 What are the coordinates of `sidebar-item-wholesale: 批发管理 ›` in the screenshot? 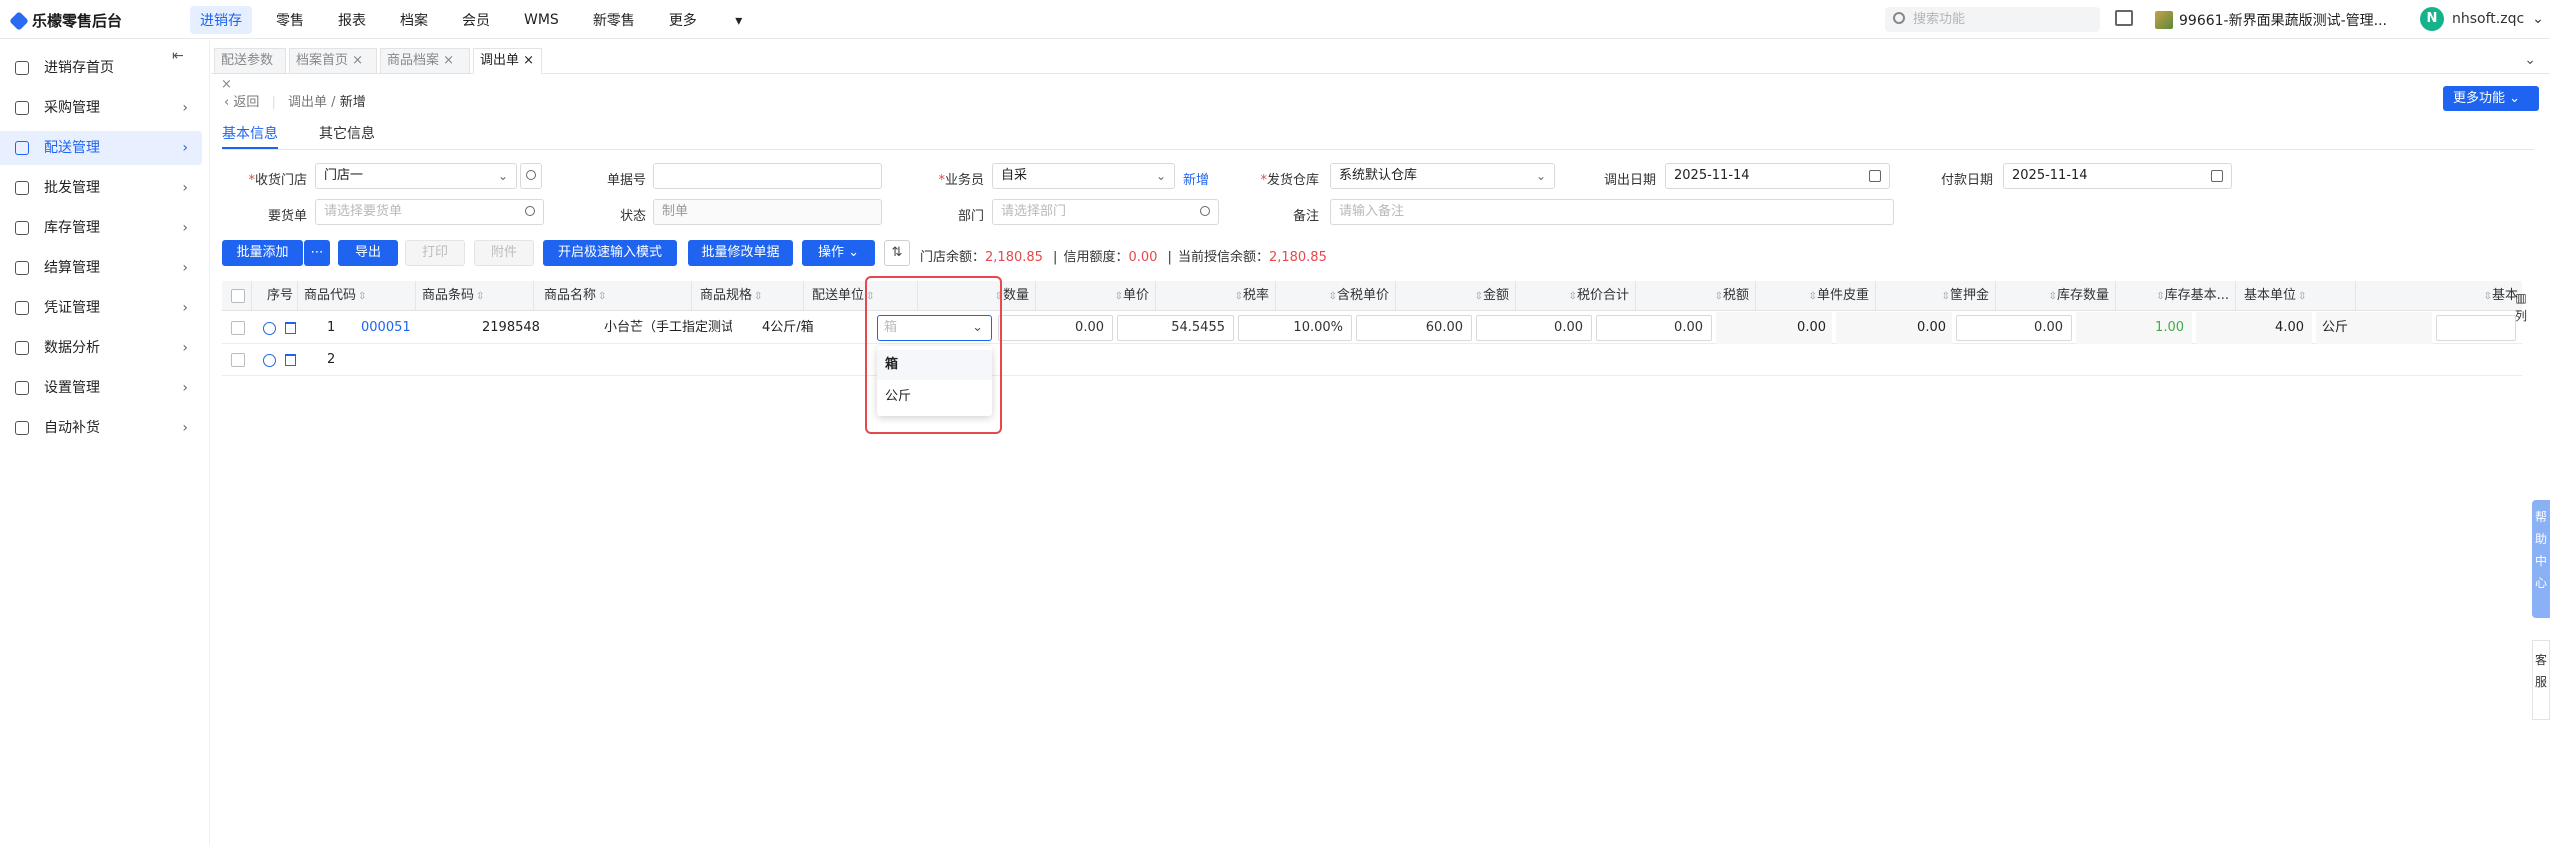 It's located at (101, 188).